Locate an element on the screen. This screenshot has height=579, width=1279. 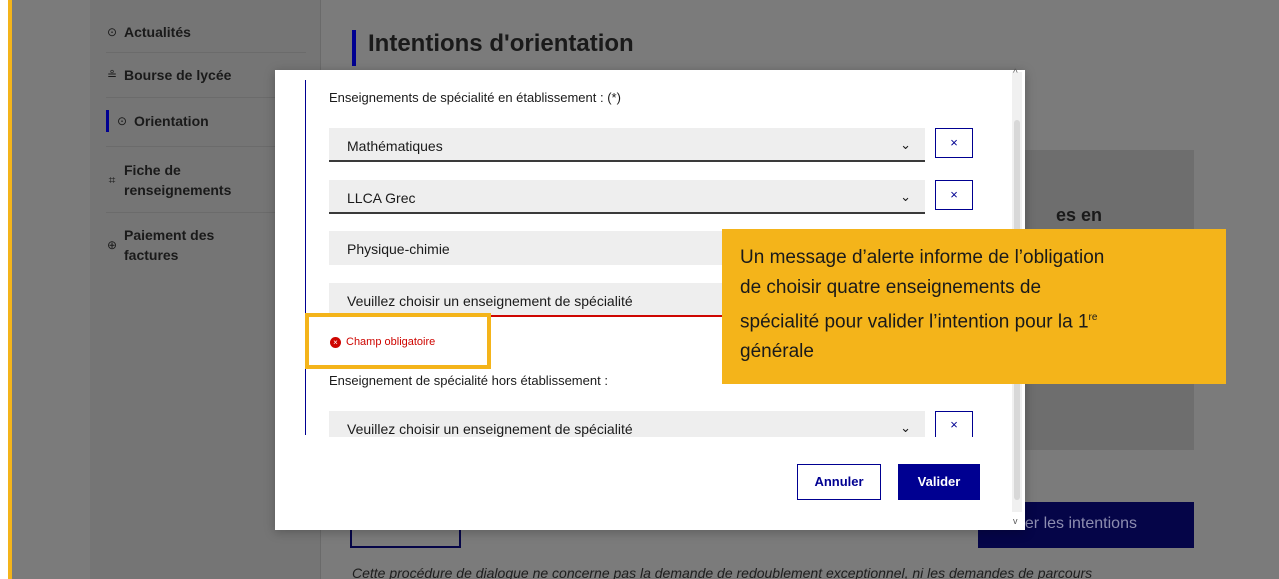
scholarship-icon: ≗ is located at coordinates (112, 75).